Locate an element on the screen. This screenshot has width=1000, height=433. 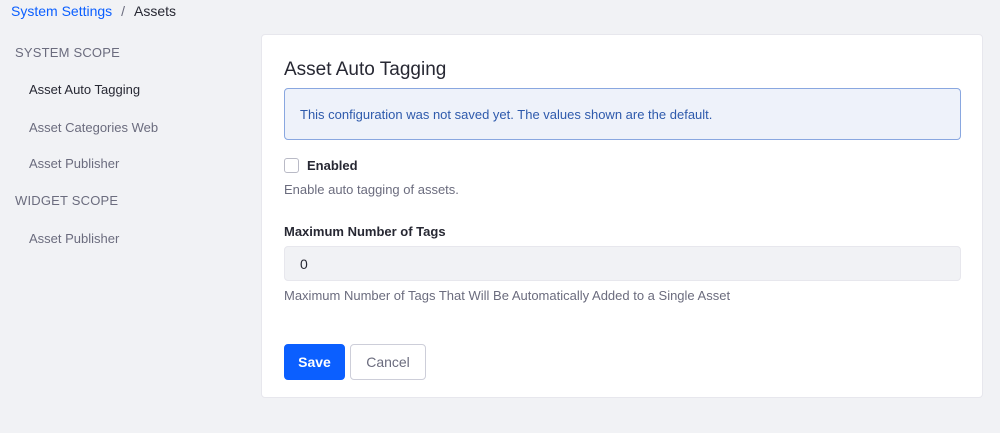
enabled-label: Enabled is located at coordinates (332, 165).